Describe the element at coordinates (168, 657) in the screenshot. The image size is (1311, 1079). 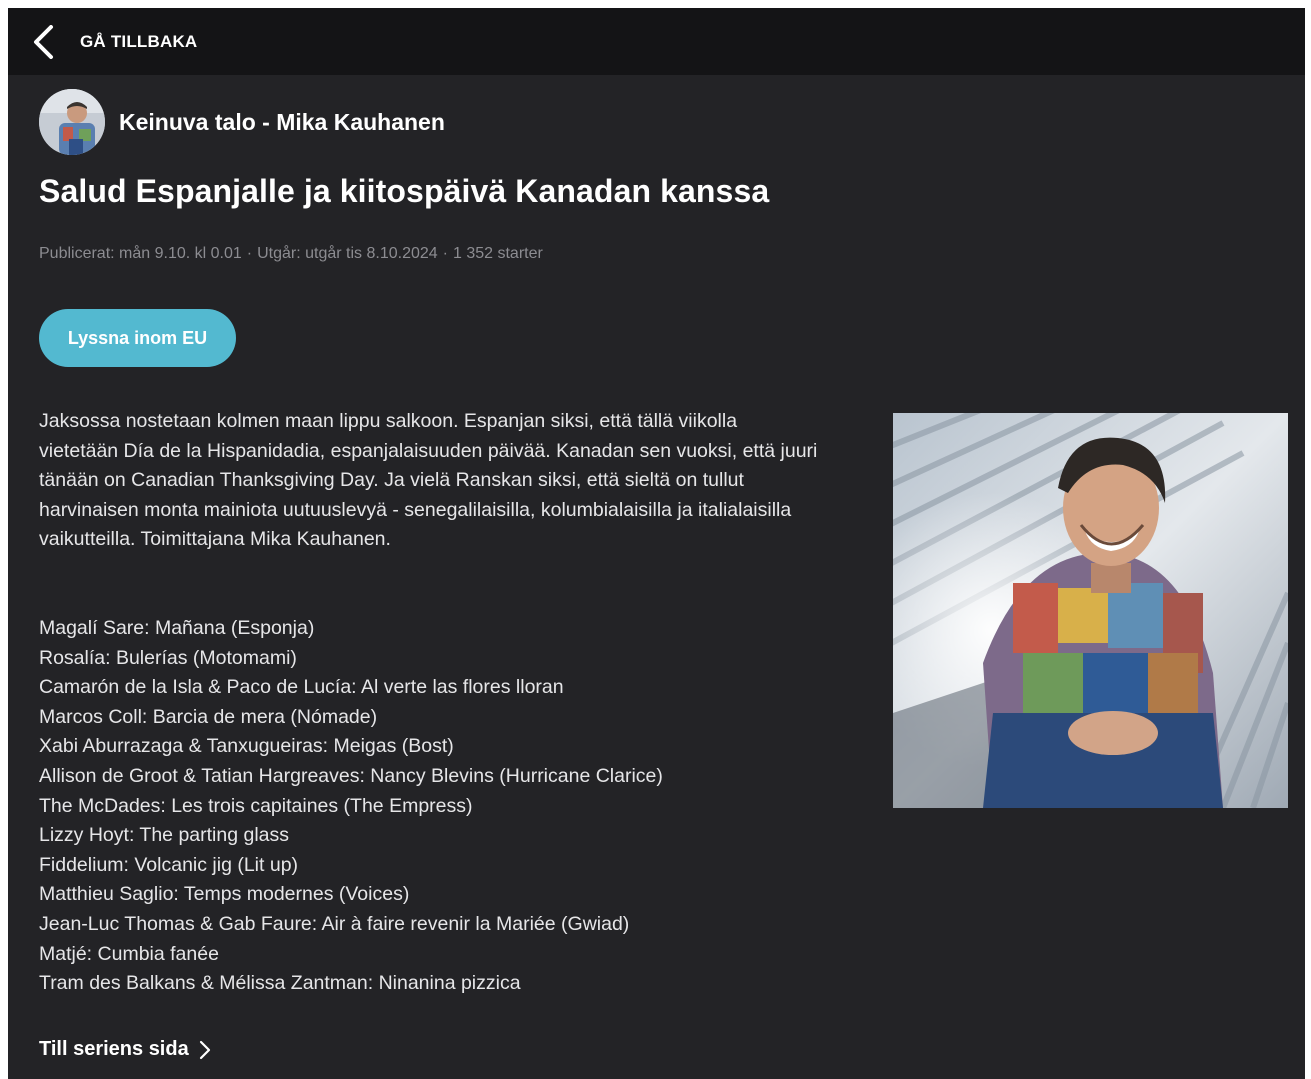
I see `playlist-item: Rosalía: Bulerías (Motomami)` at that location.